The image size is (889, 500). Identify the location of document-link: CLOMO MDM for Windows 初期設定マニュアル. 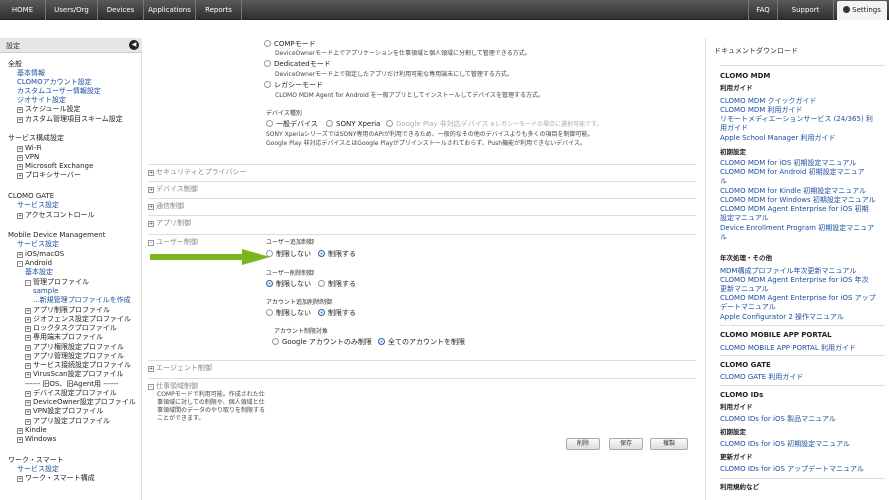
(798, 200).